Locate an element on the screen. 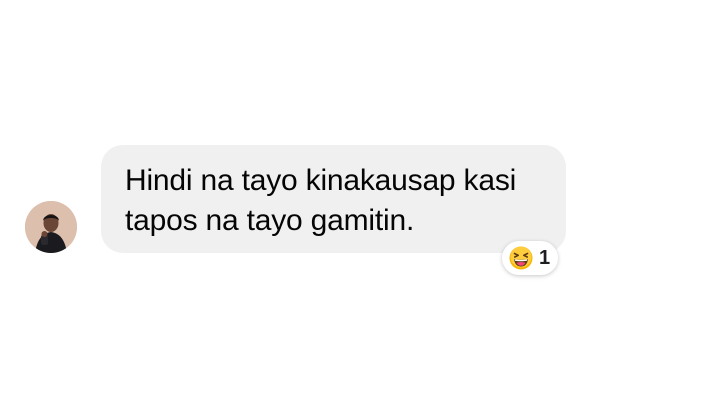 The image size is (720, 405). reaction-badge: 1 is located at coordinates (530, 258).